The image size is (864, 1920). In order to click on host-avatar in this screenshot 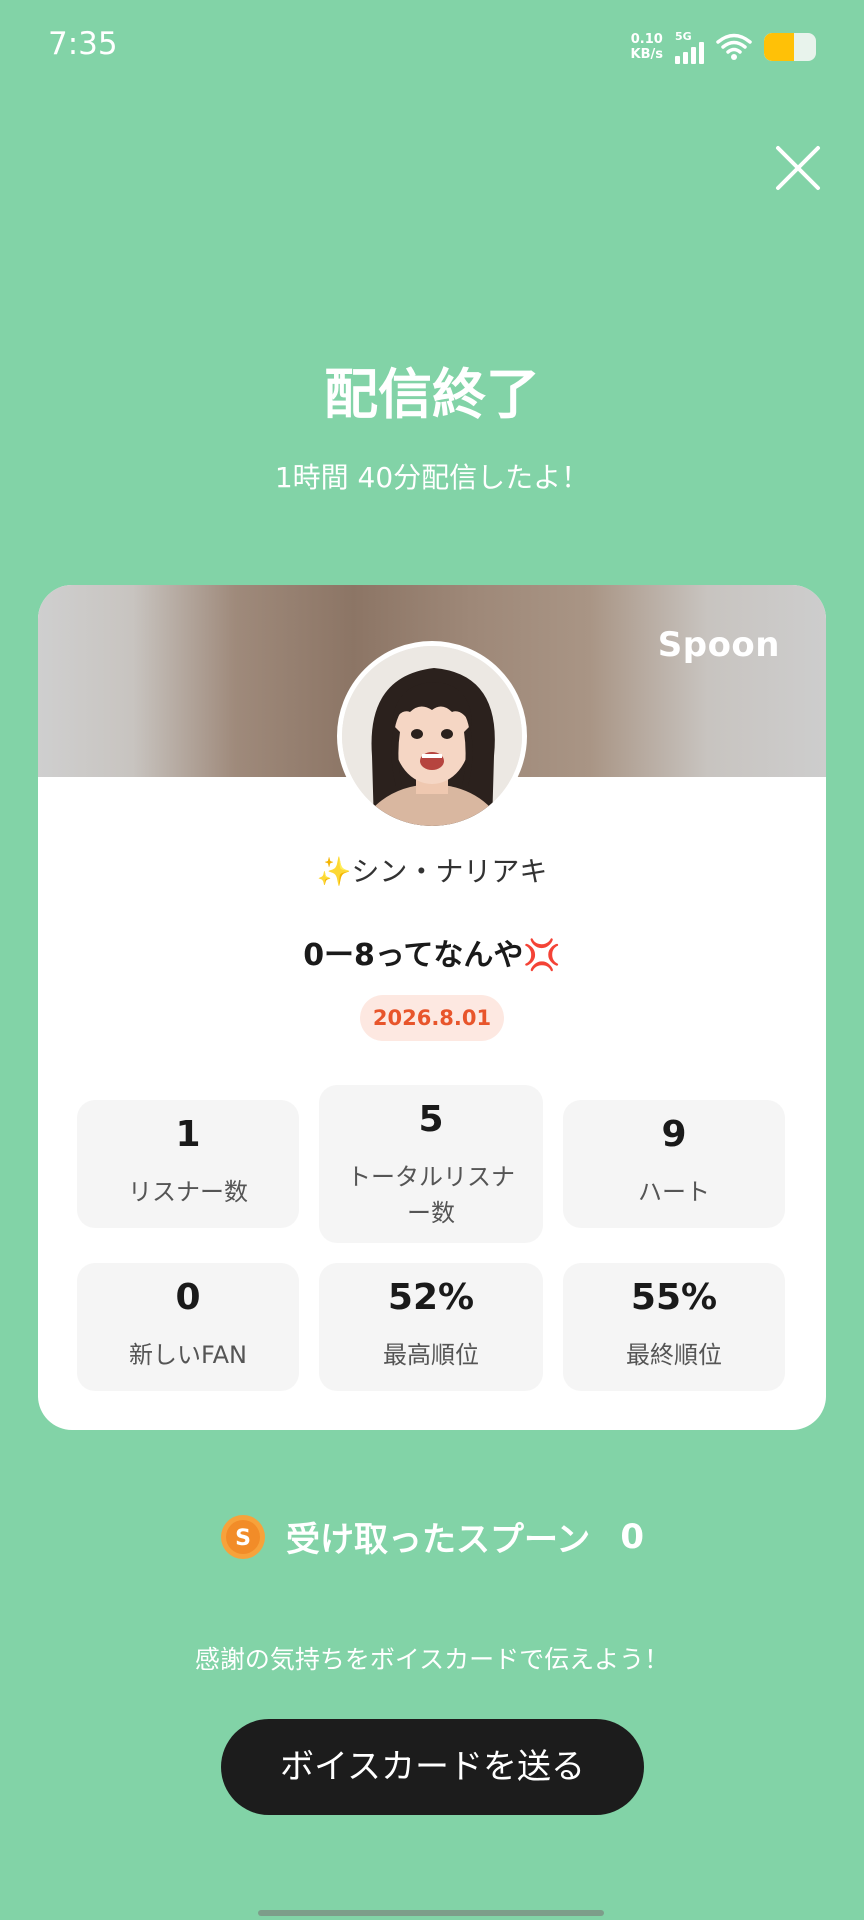, I will do `click(432, 736)`.